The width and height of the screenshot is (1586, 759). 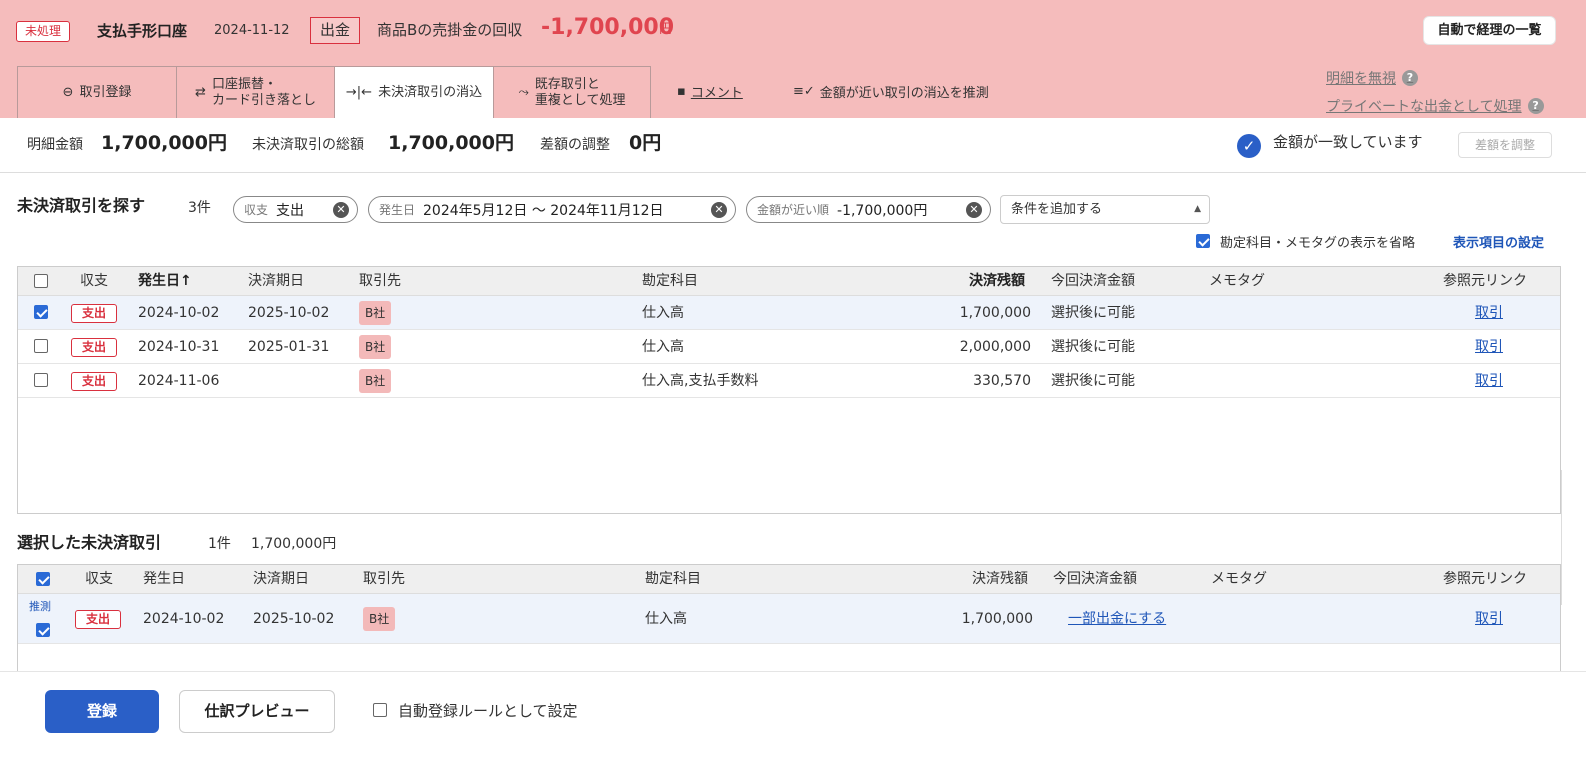 I want to click on result-count: 3件, so click(x=199, y=208).